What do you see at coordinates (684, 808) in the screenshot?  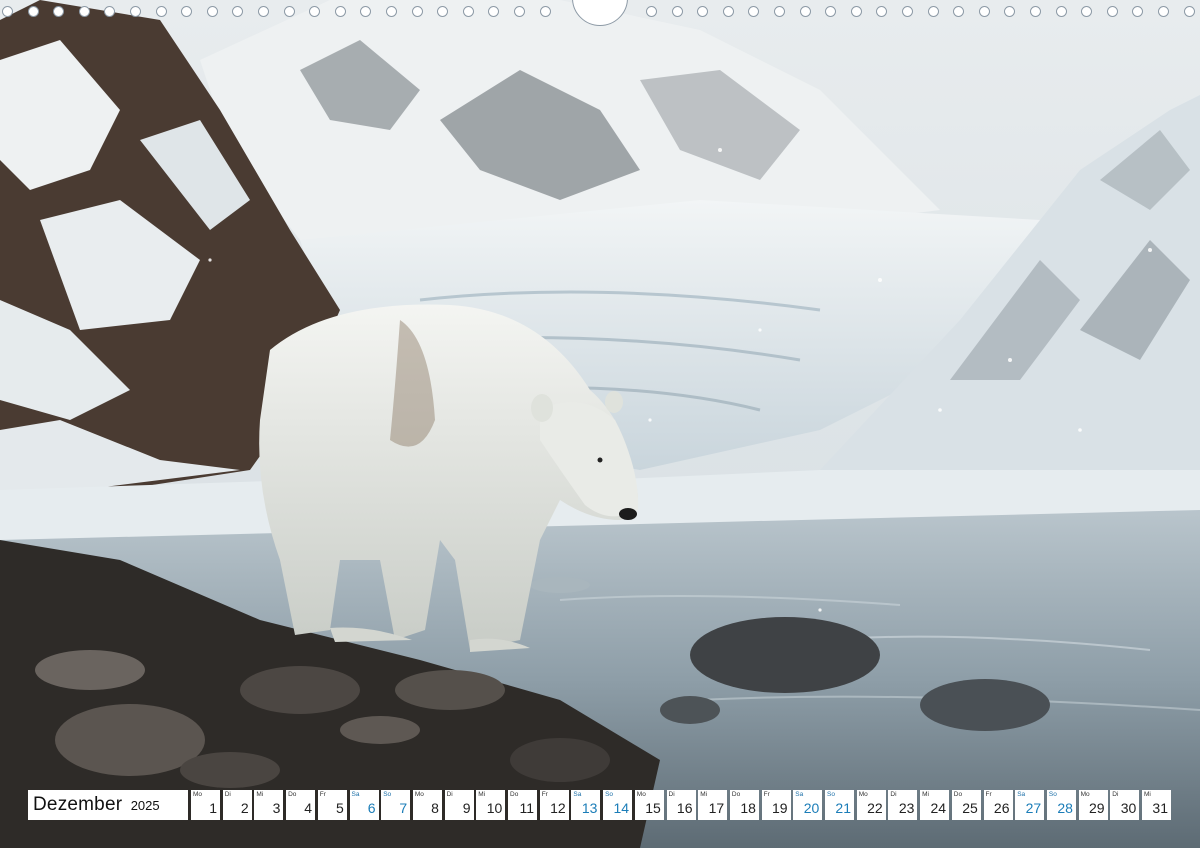 I see `day-number: 16` at bounding box center [684, 808].